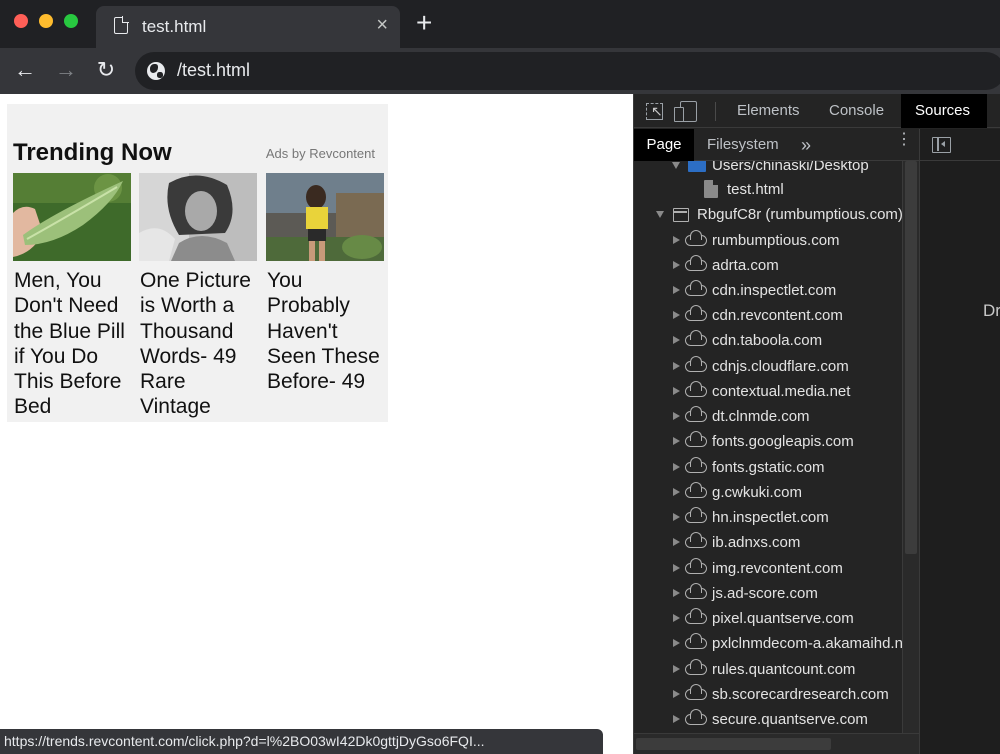  Describe the element at coordinates (156, 71) in the screenshot. I see `globe-icon` at that location.